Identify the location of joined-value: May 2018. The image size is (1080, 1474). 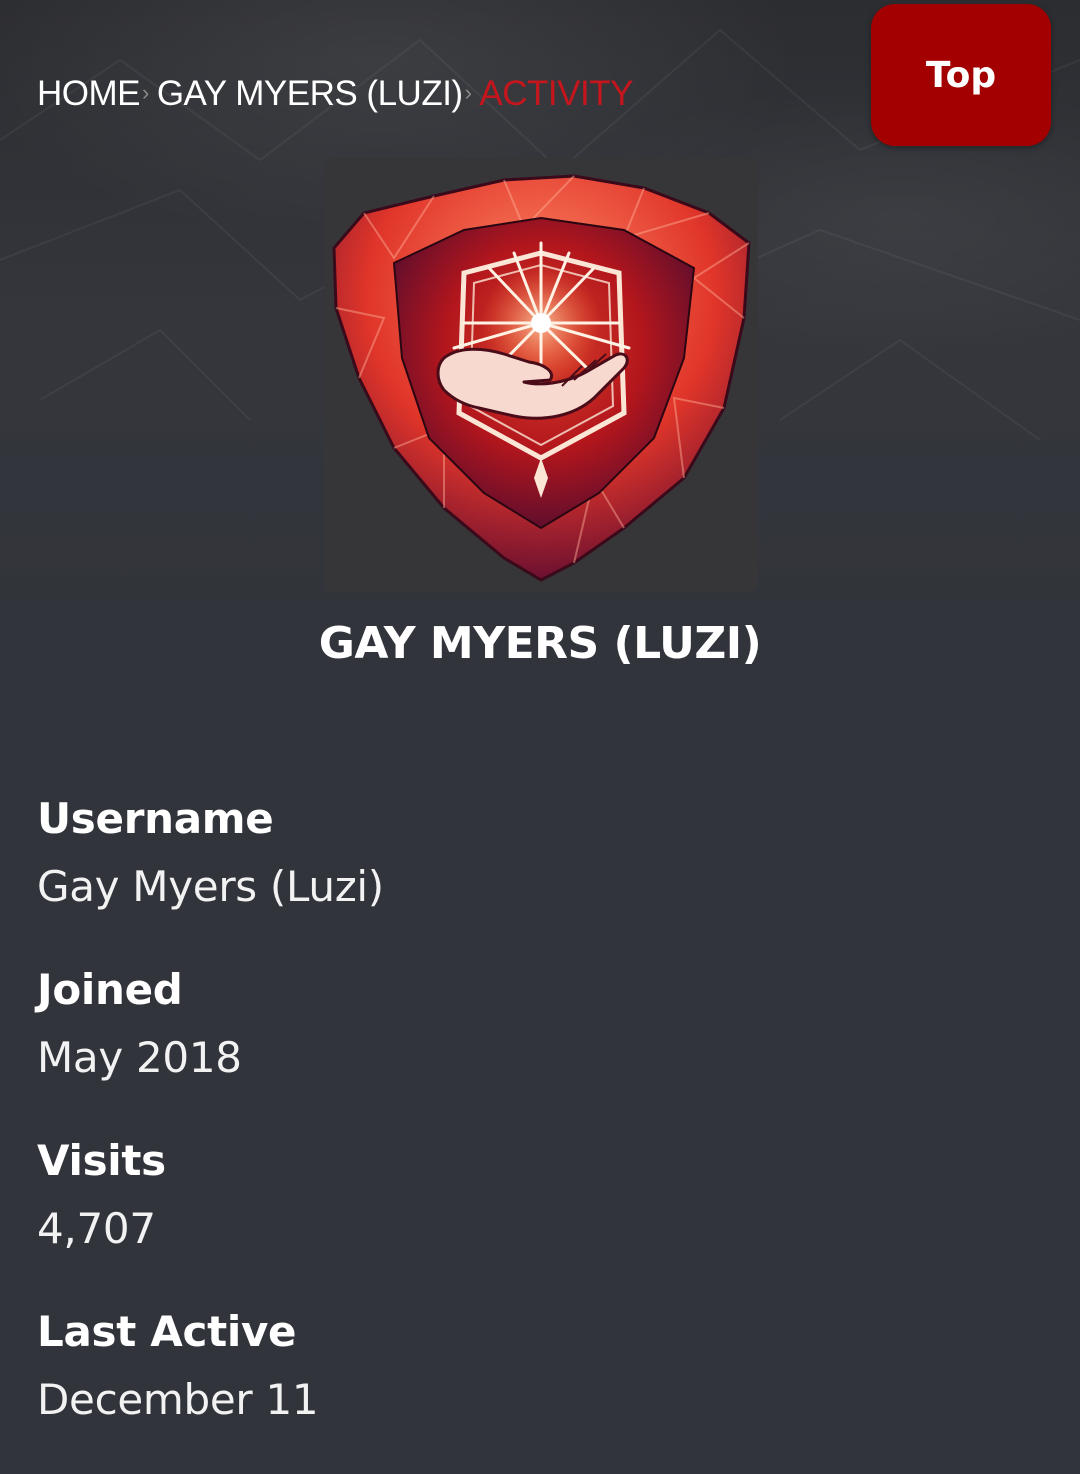
(139, 1057).